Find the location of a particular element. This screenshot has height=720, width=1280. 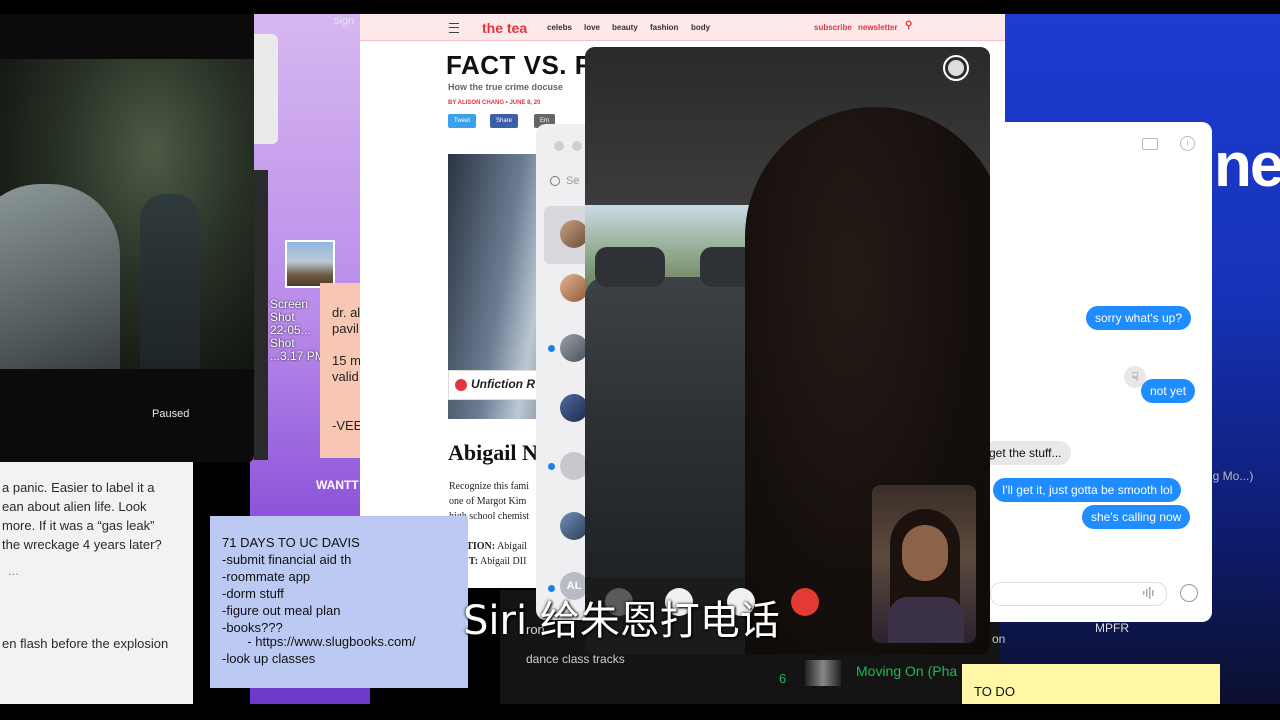

messages-search-input: Se is located at coordinates (572, 181).